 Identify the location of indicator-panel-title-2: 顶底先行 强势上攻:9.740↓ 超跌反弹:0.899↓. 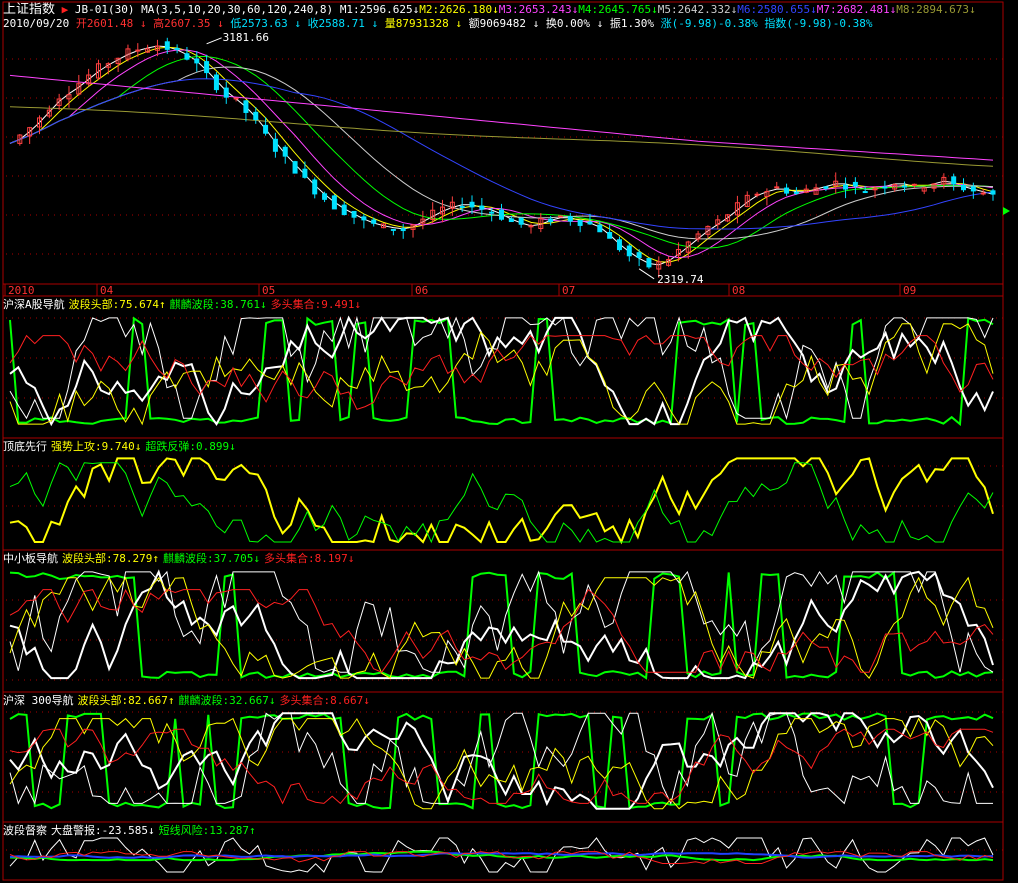
(121, 446).